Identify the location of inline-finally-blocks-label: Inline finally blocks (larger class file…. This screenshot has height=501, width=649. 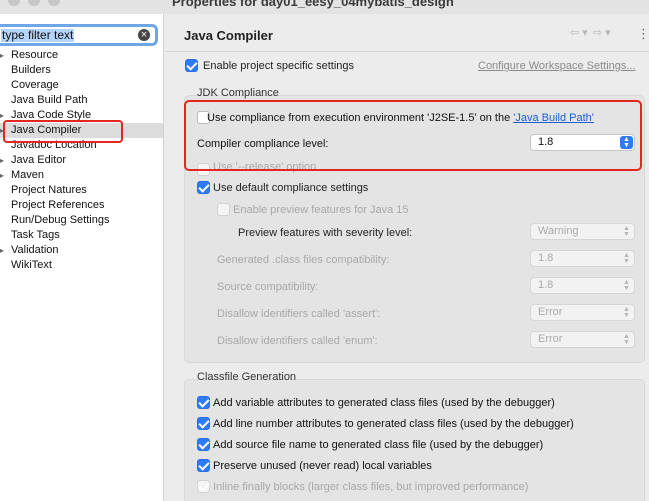
(371, 487).